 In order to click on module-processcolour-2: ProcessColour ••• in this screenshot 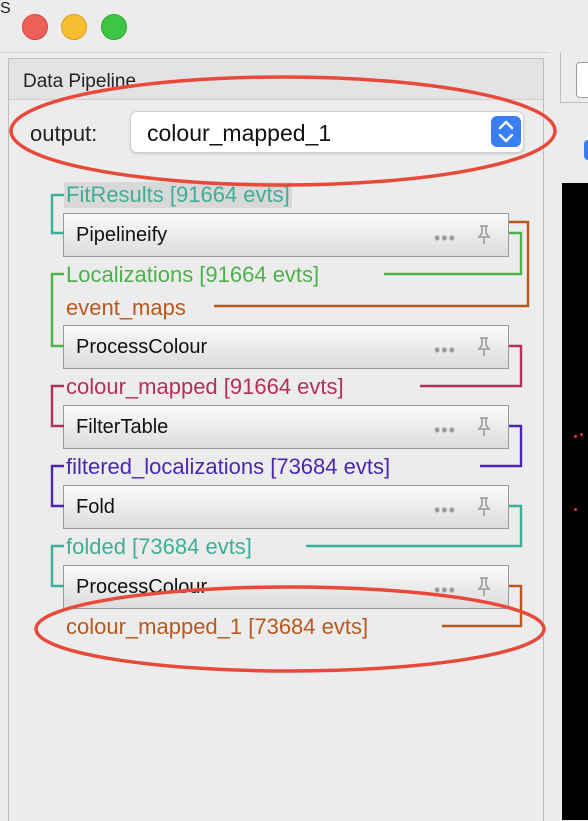, I will do `click(286, 587)`.